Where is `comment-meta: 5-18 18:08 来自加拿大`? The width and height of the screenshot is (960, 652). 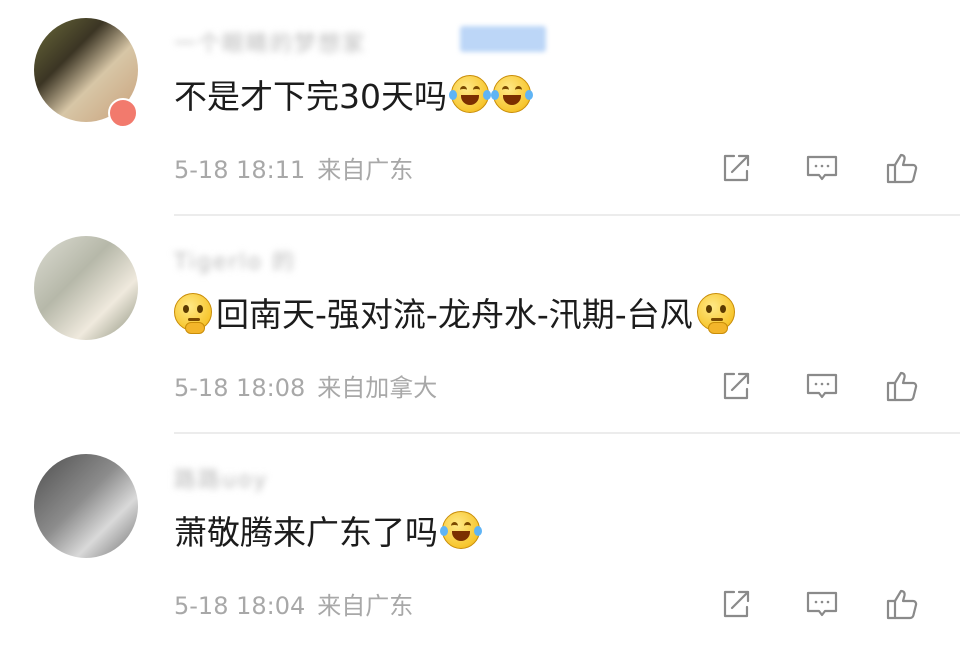
comment-meta: 5-18 18:08 来自加拿大 is located at coordinates (305, 385).